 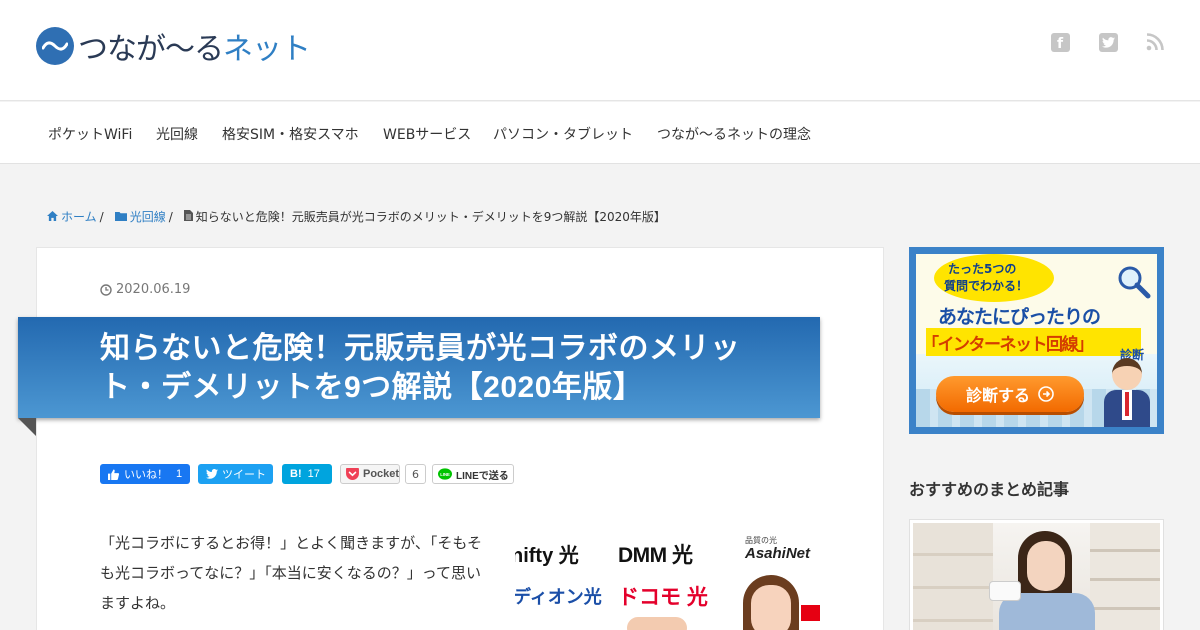 What do you see at coordinates (986, 286) in the screenshot?
I see `banner-line2: 質問でわかる！` at bounding box center [986, 286].